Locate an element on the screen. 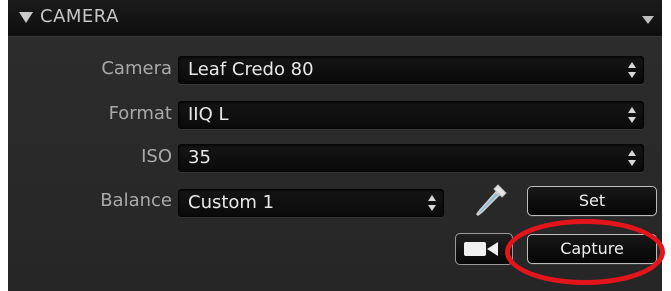  balance-label: Balance is located at coordinates (136, 200).